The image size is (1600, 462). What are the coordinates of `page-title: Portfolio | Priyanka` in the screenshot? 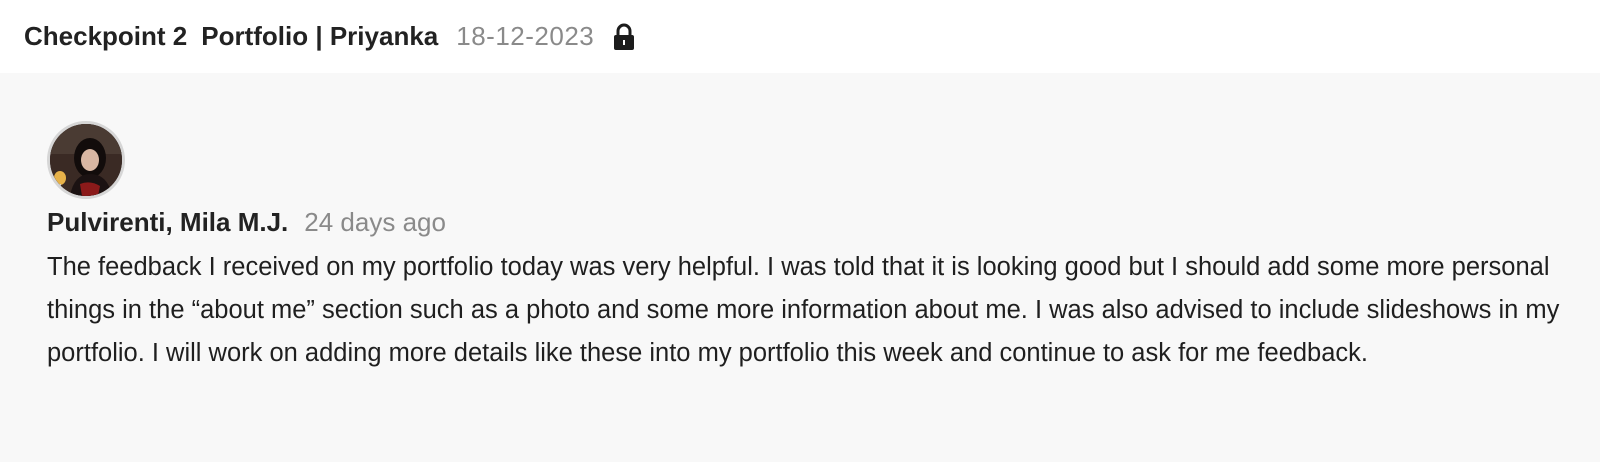 It's located at (319, 36).